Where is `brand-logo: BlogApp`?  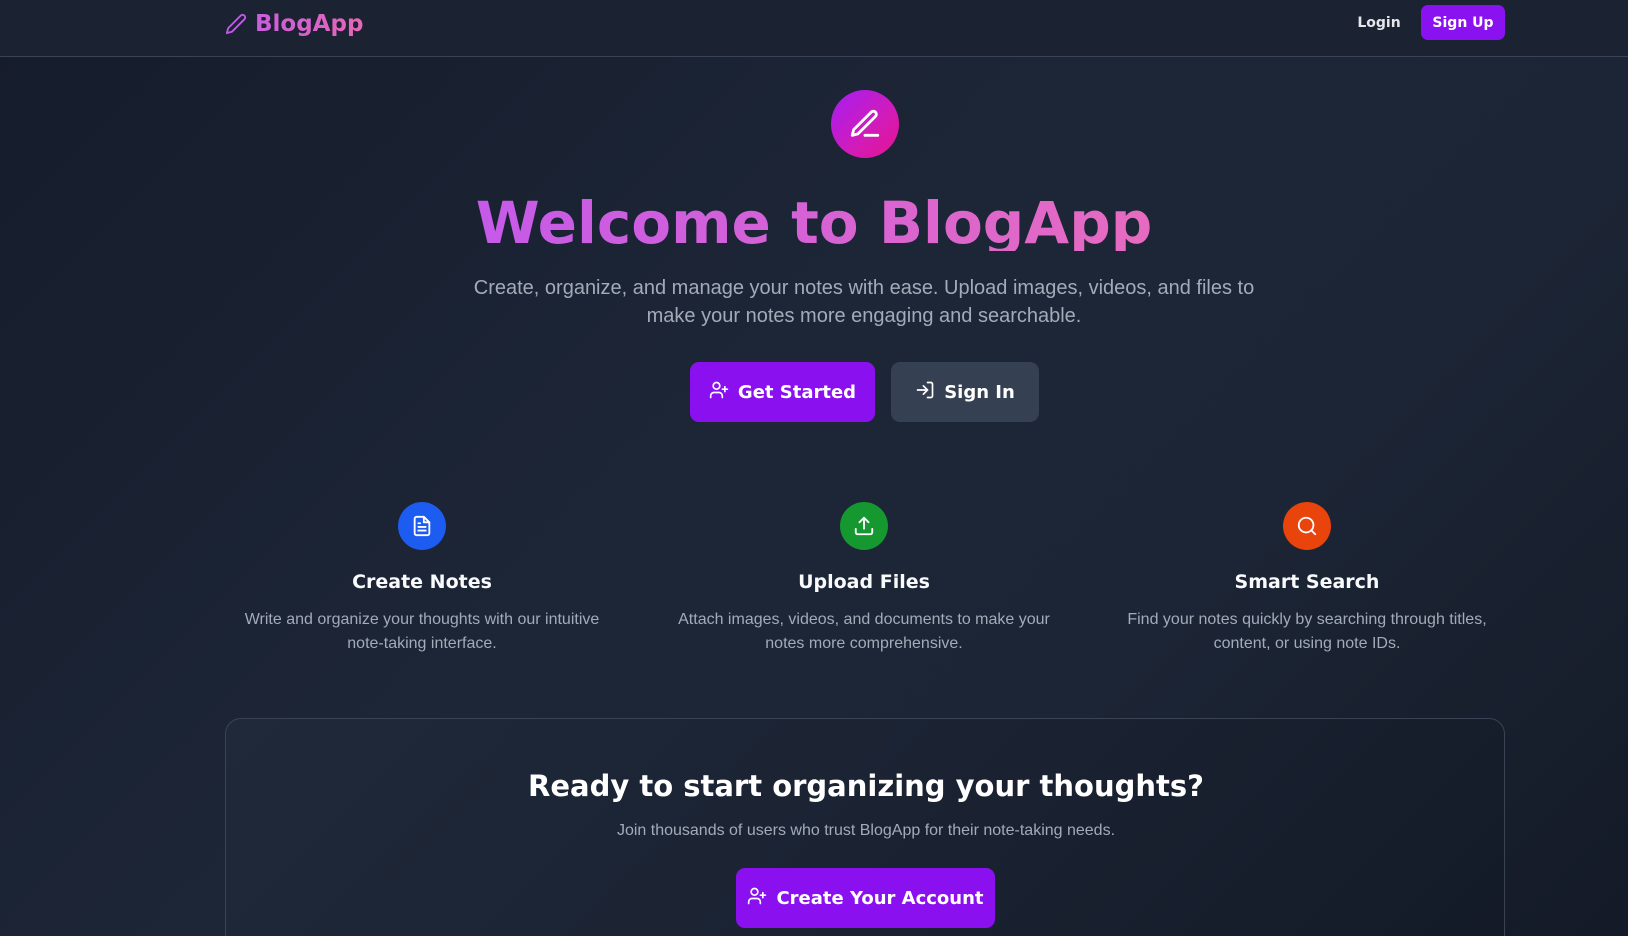 brand-logo: BlogApp is located at coordinates (294, 24).